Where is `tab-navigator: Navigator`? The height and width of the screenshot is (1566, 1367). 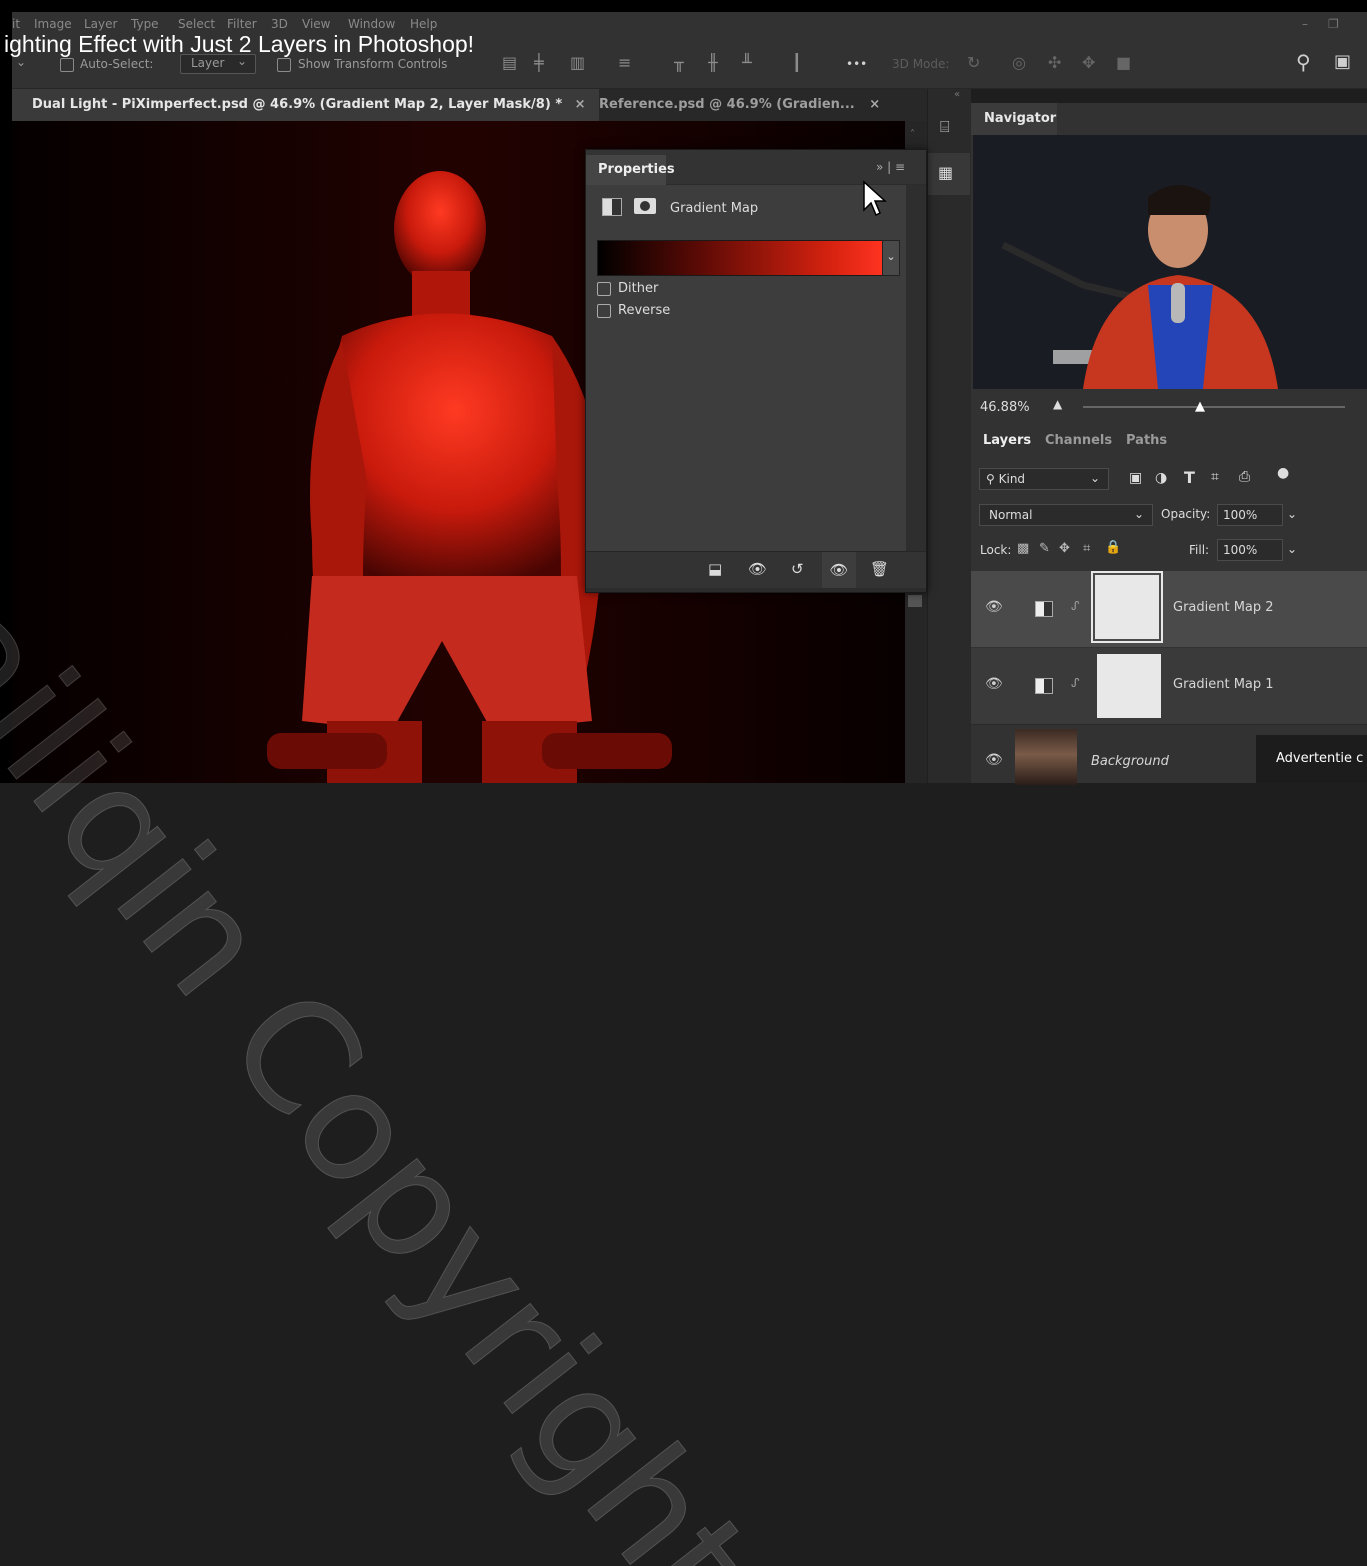 tab-navigator: Navigator is located at coordinates (1014, 119).